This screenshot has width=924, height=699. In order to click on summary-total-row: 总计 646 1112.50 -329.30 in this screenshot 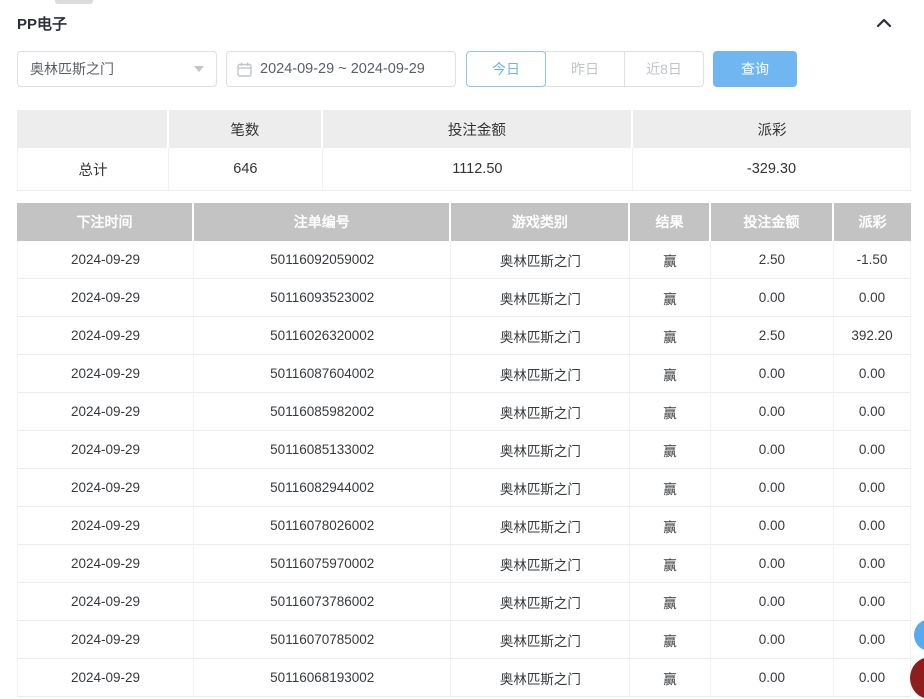, I will do `click(464, 169)`.